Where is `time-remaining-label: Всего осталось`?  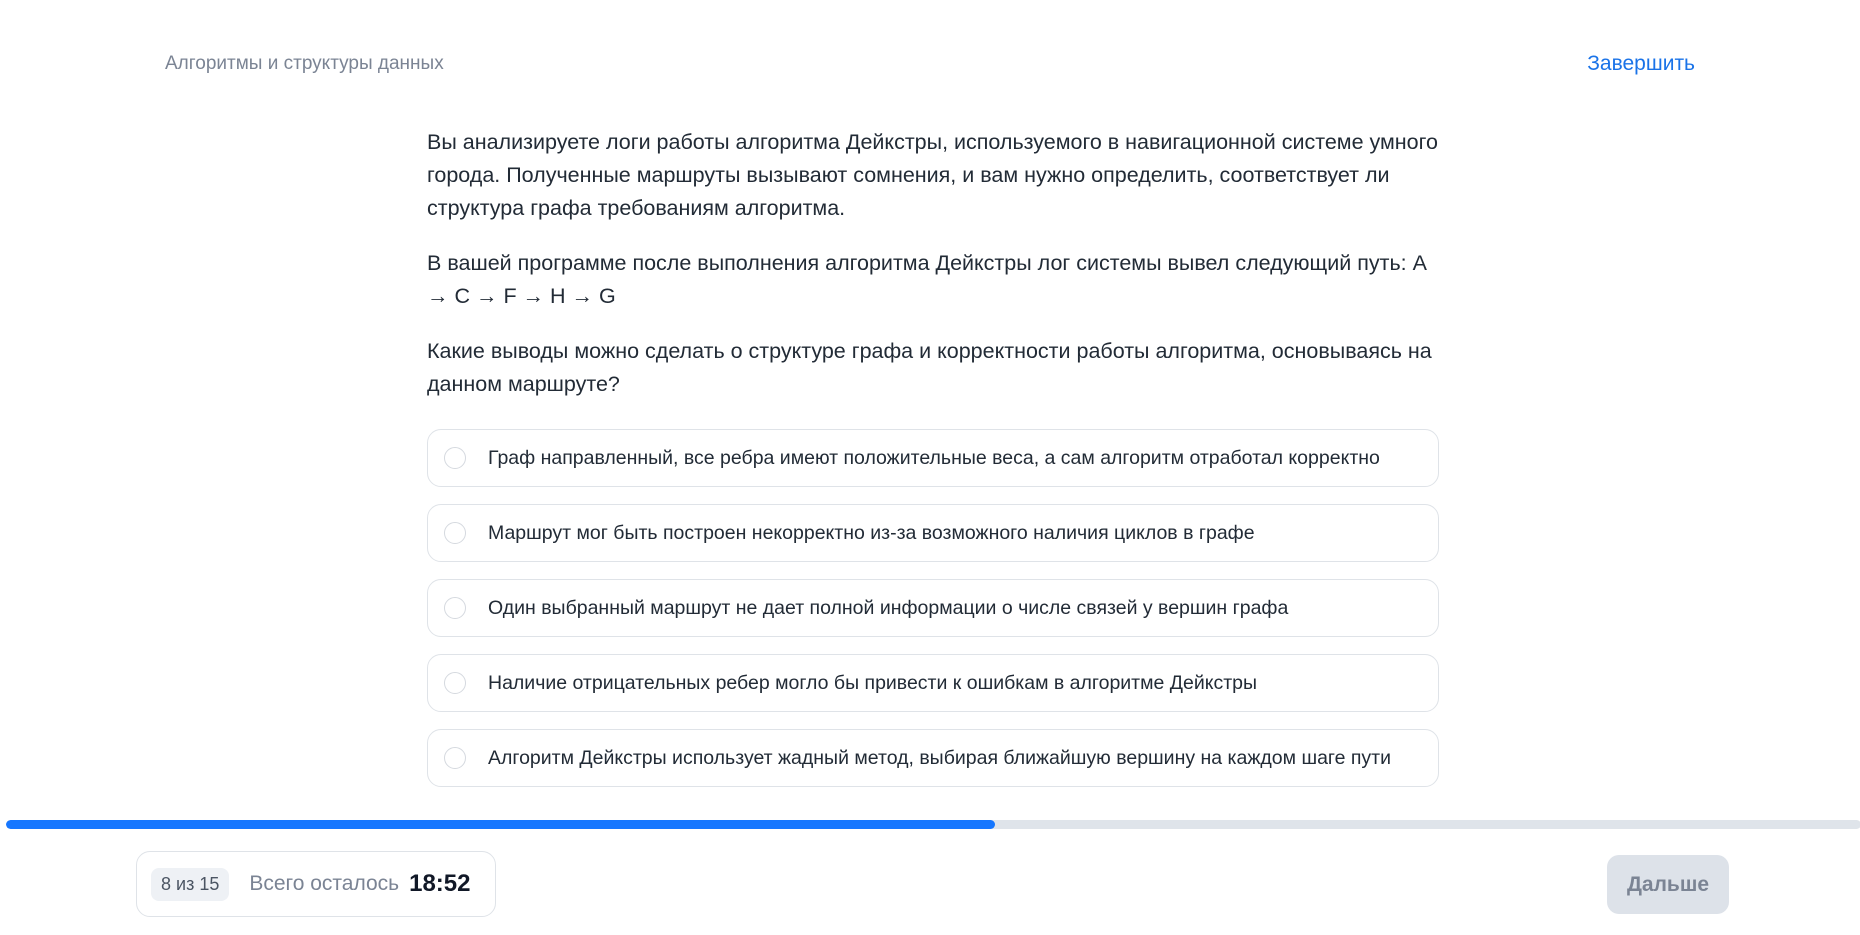 time-remaining-label: Всего осталось is located at coordinates (324, 883).